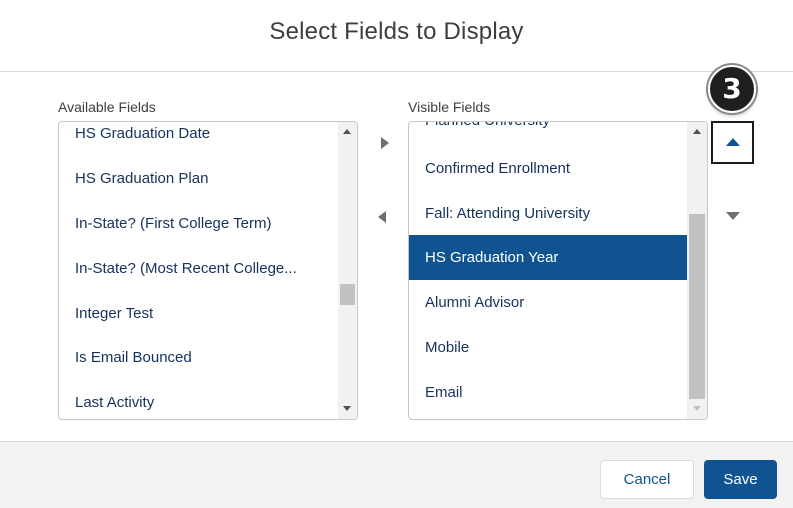 This screenshot has width=793, height=508. I want to click on visible-scroll-thumb, so click(697, 306).